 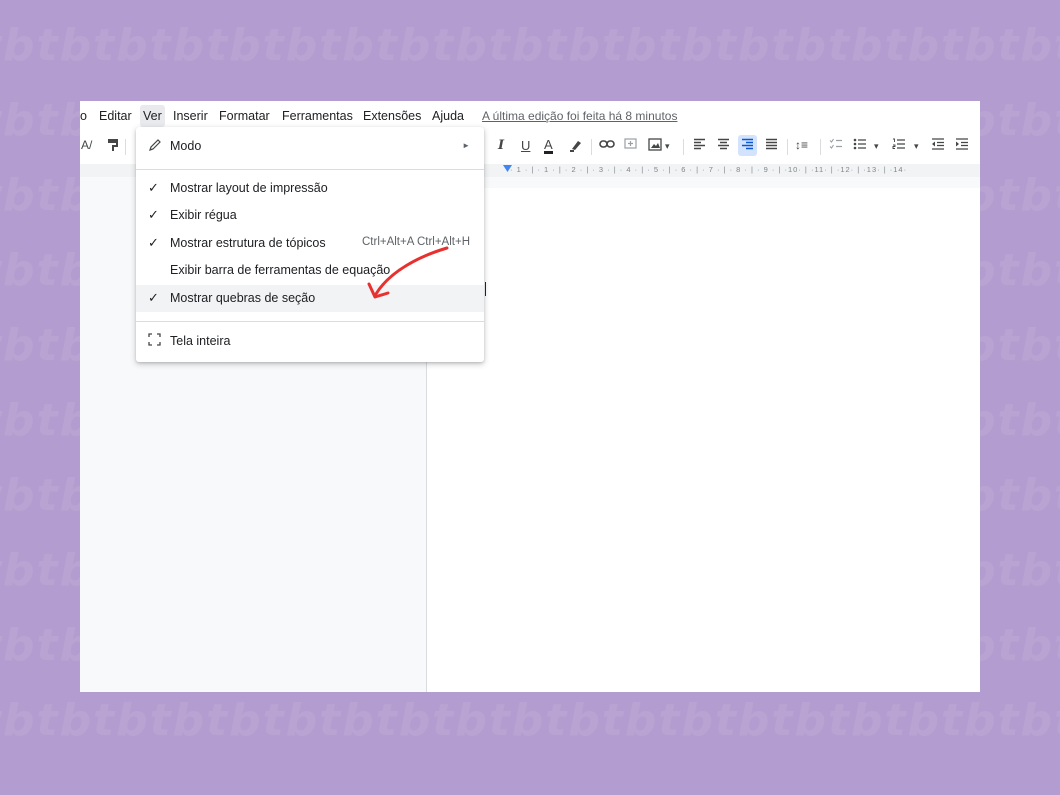 I want to click on align-left-icon, so click(x=699, y=145).